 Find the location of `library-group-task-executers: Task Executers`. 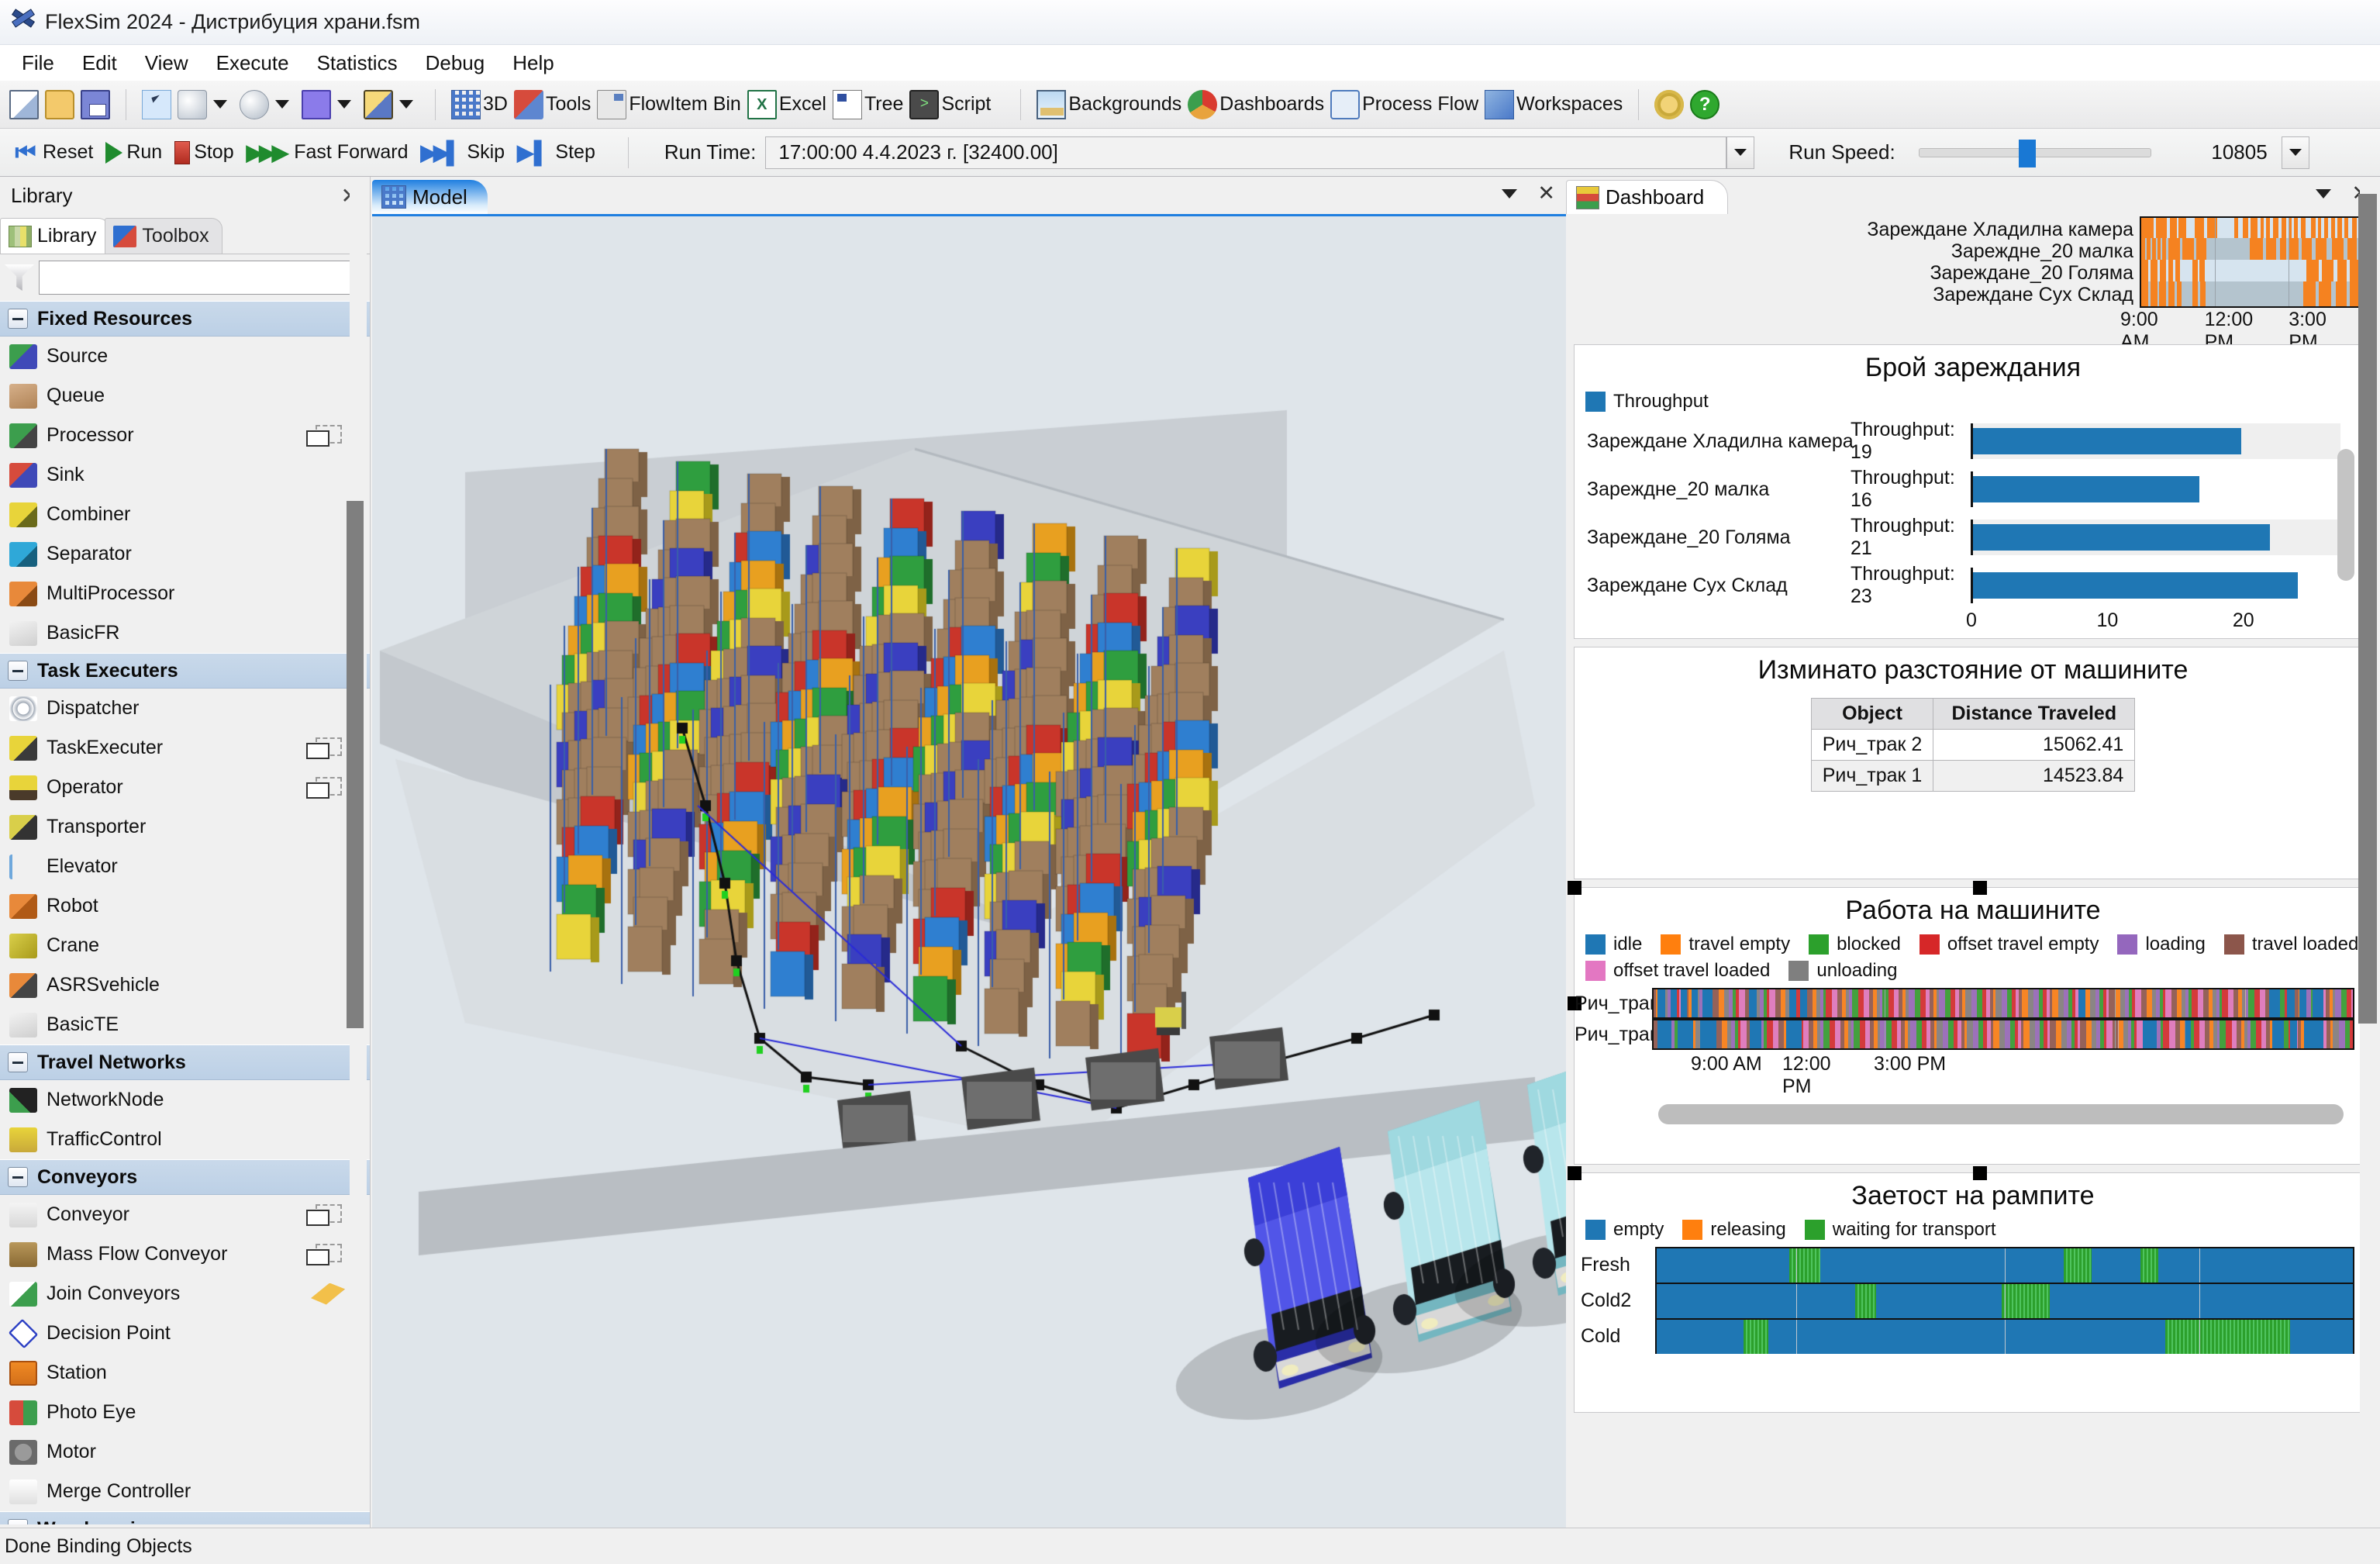

library-group-task-executers: Task Executers is located at coordinates (185, 671).